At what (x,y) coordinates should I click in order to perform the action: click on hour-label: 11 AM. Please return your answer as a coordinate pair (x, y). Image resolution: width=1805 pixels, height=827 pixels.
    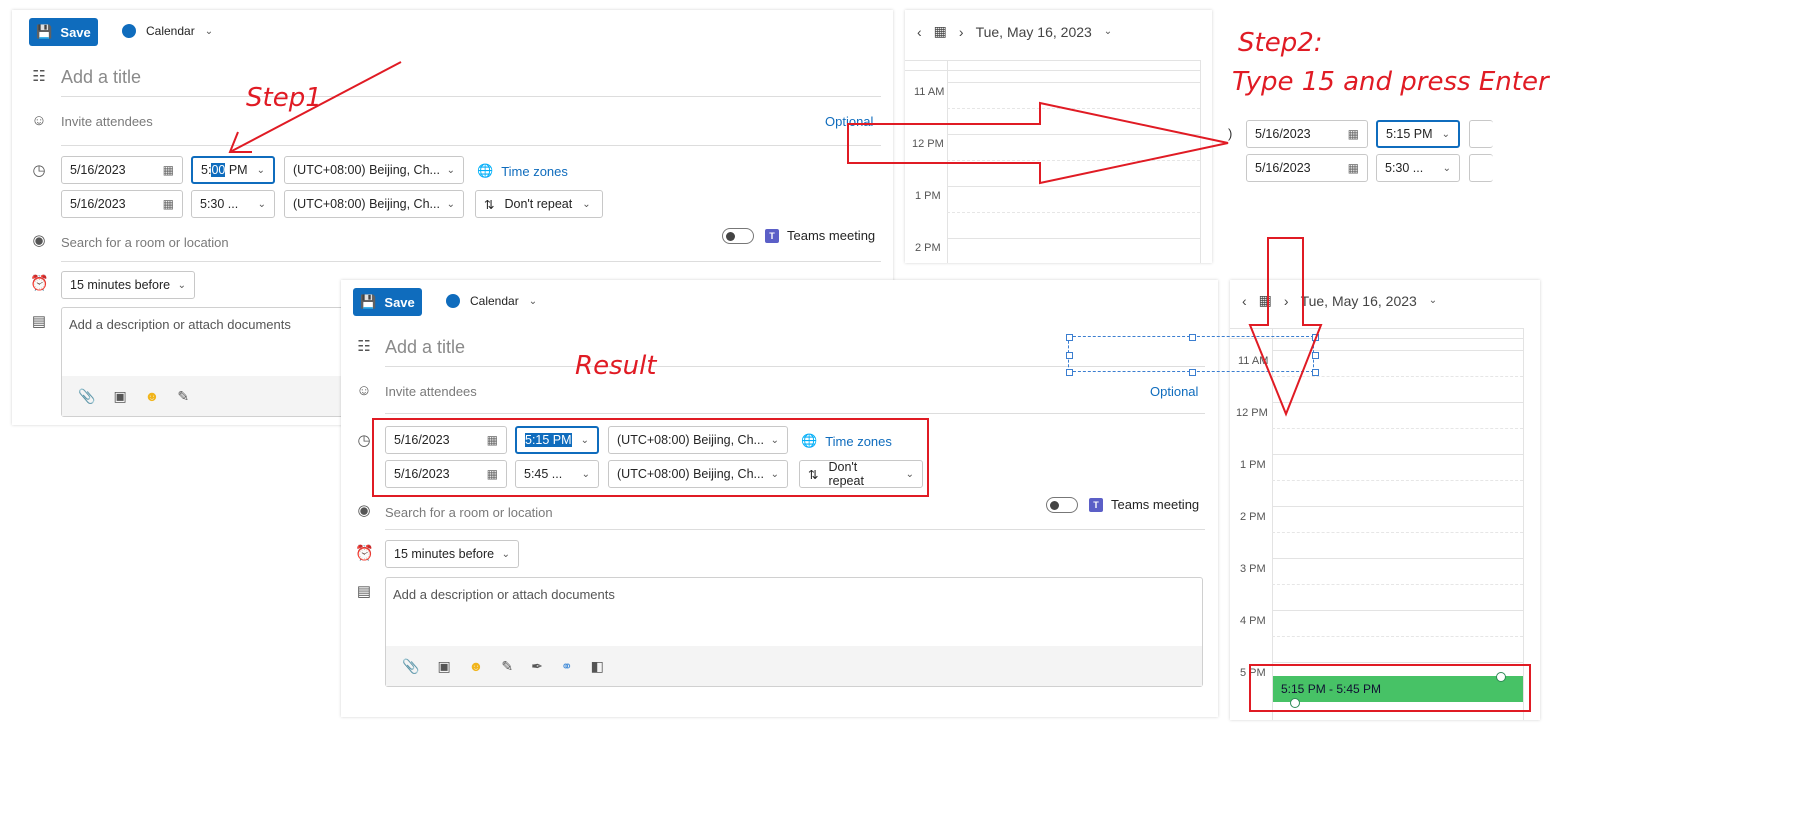
    Looking at the image, I should click on (929, 92).